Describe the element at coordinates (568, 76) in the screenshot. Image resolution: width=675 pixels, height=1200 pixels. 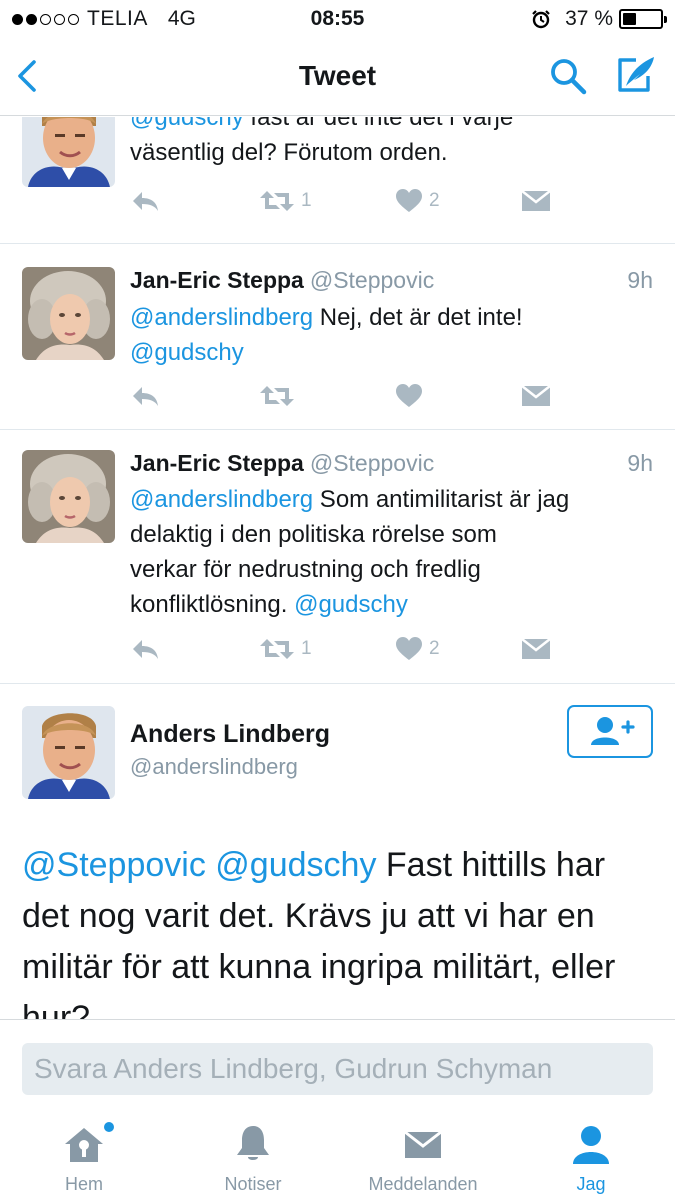
I see `search-icon` at that location.